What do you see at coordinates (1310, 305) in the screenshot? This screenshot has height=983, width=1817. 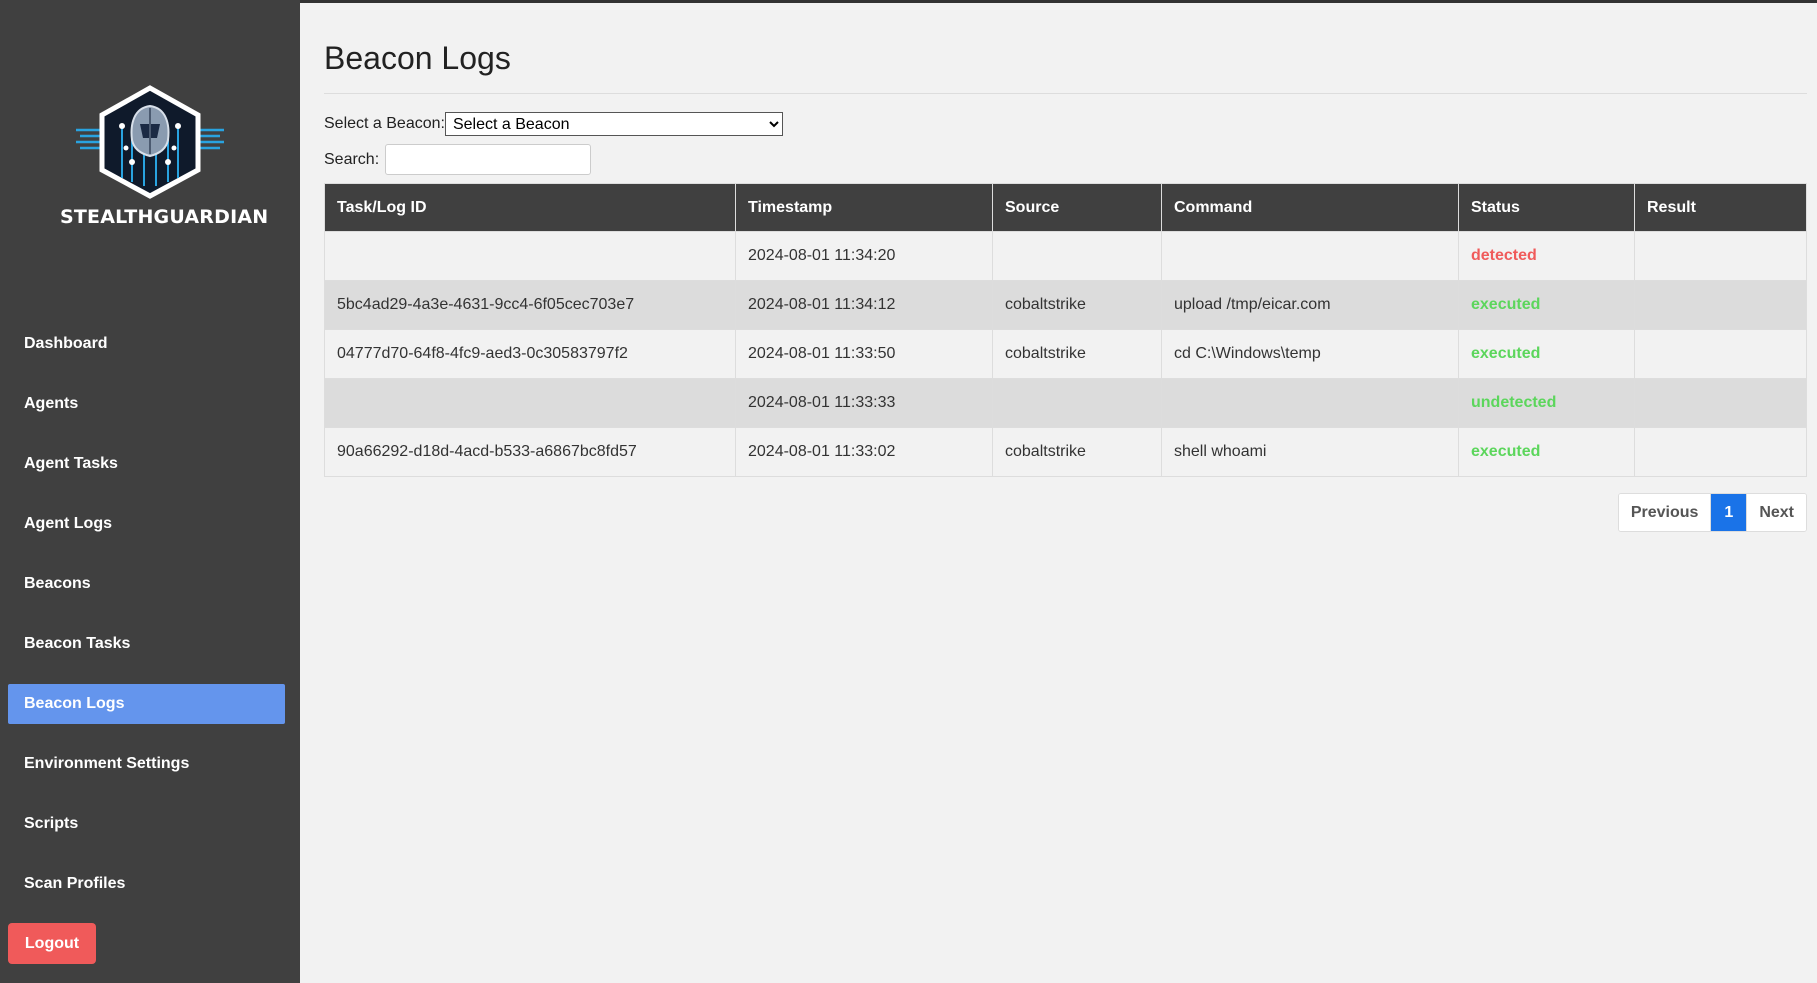 I see `cell-command: upload /tmp/eicar.com` at bounding box center [1310, 305].